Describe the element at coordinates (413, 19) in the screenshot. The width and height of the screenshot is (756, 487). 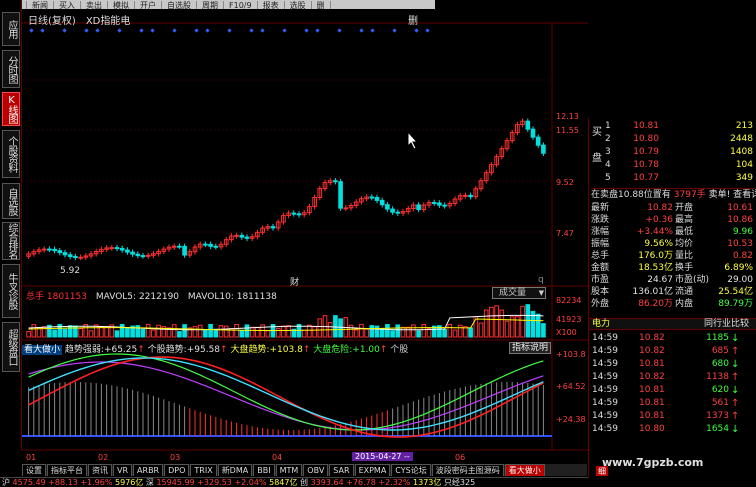
I see `delete-button: 删` at that location.